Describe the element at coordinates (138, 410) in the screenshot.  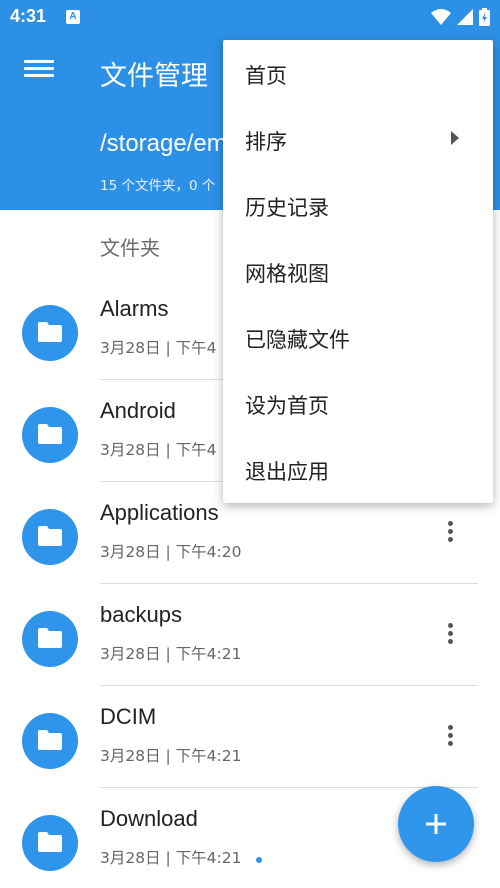
I see `folder-name: Android` at that location.